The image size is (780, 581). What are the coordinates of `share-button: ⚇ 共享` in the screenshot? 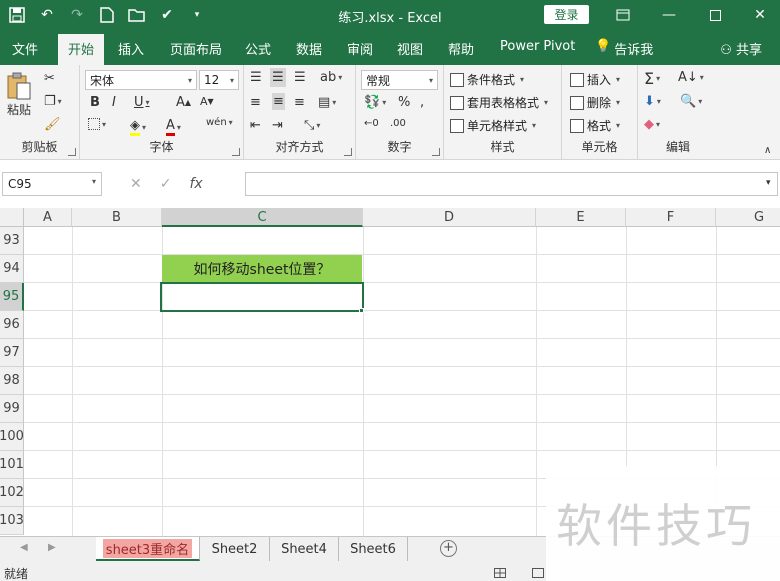 It's located at (741, 48).